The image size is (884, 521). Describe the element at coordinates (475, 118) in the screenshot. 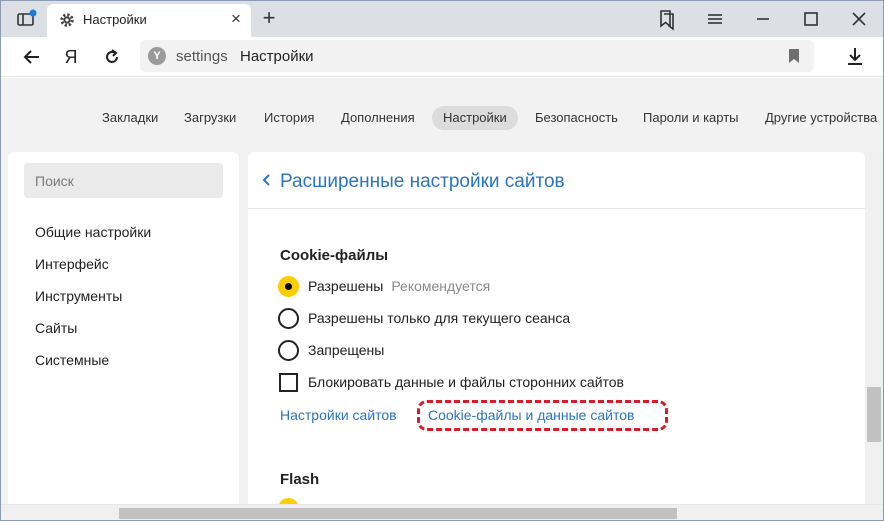

I see `nav-settings: Настройки` at that location.